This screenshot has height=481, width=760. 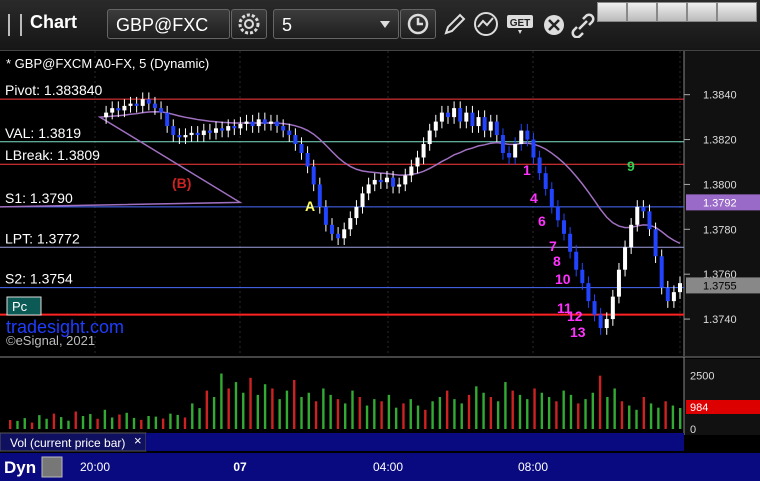 What do you see at coordinates (642, 12) in the screenshot?
I see `window-pin-button` at bounding box center [642, 12].